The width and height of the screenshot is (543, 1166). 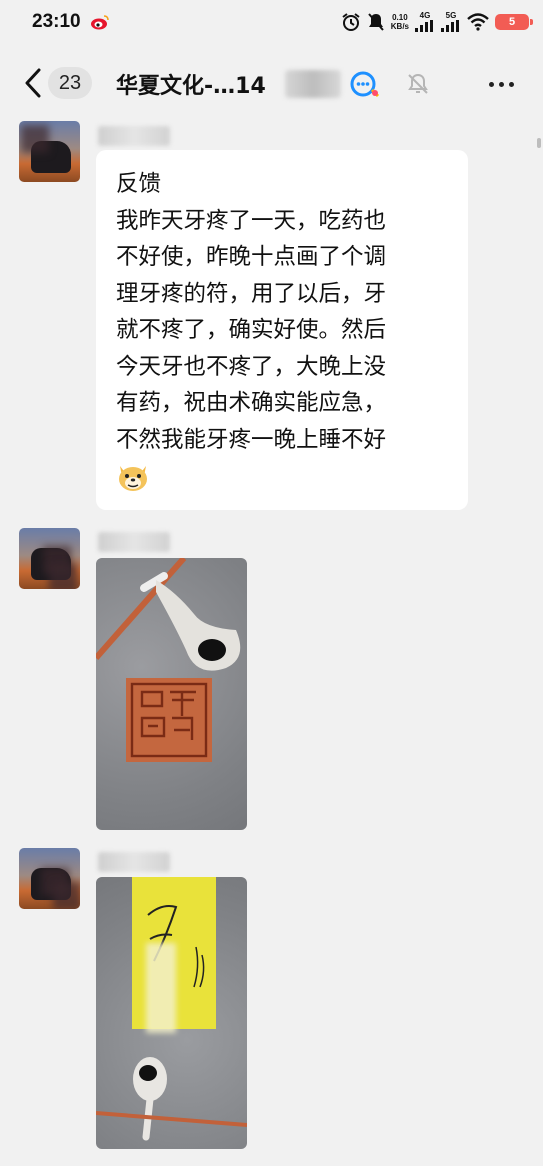 I want to click on battery-level: 5, so click(x=512, y=22).